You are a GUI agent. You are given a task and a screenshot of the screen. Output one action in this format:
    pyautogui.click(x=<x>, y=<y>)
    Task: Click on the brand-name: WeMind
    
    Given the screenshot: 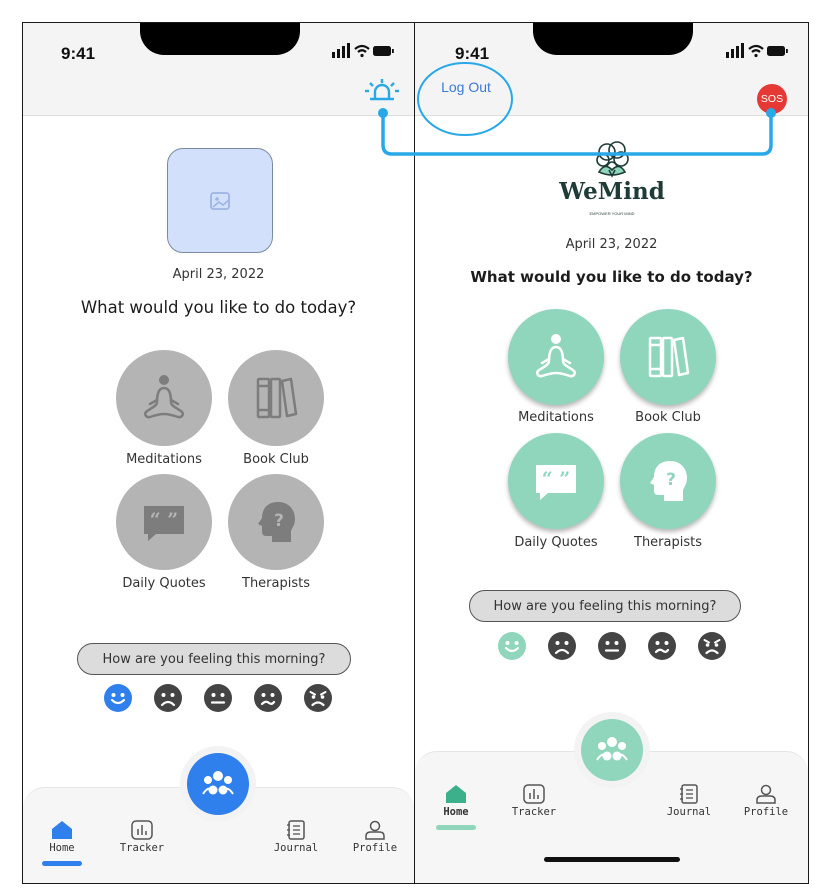 What is the action you would take?
    pyautogui.click(x=612, y=191)
    